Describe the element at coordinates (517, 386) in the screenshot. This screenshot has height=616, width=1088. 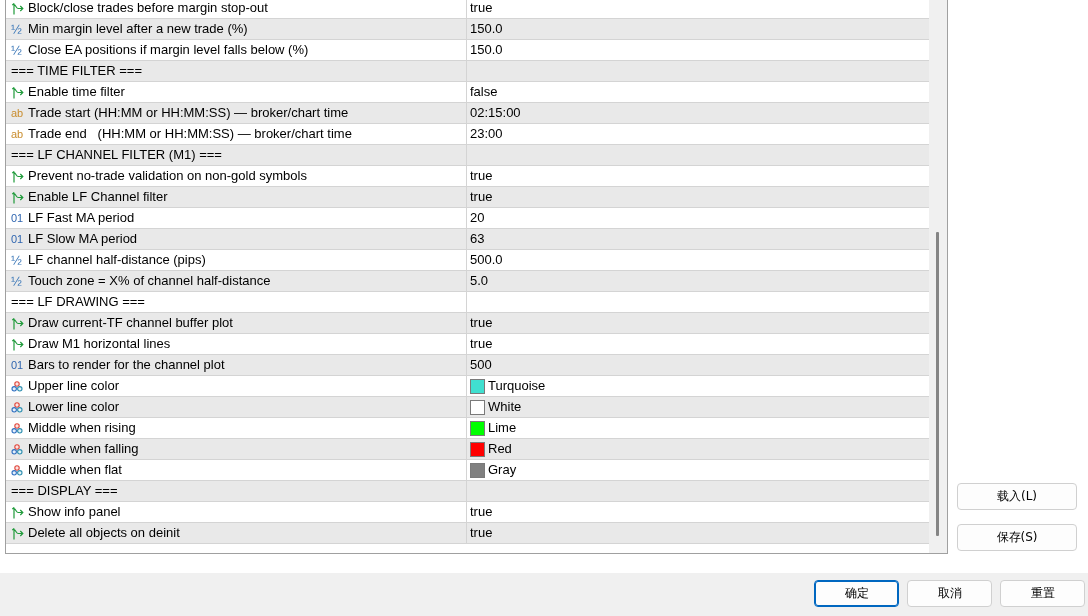
I see `parameter-value: Turquoise` at that location.